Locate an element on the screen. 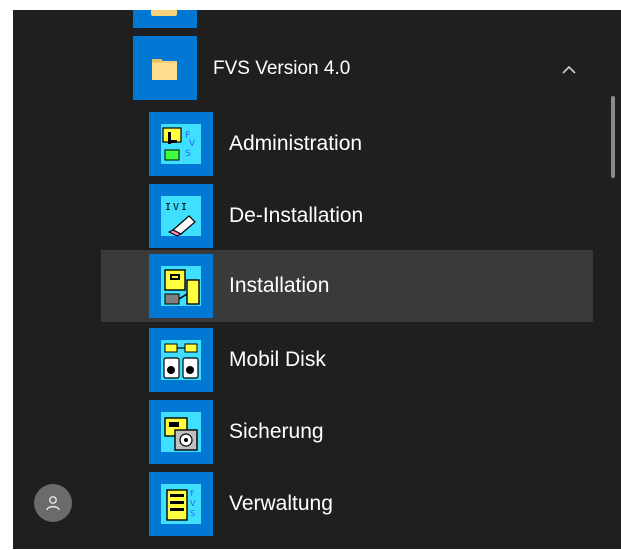 This screenshot has width=621, height=550. item-label-sicherung: Sicherung is located at coordinates (276, 431).